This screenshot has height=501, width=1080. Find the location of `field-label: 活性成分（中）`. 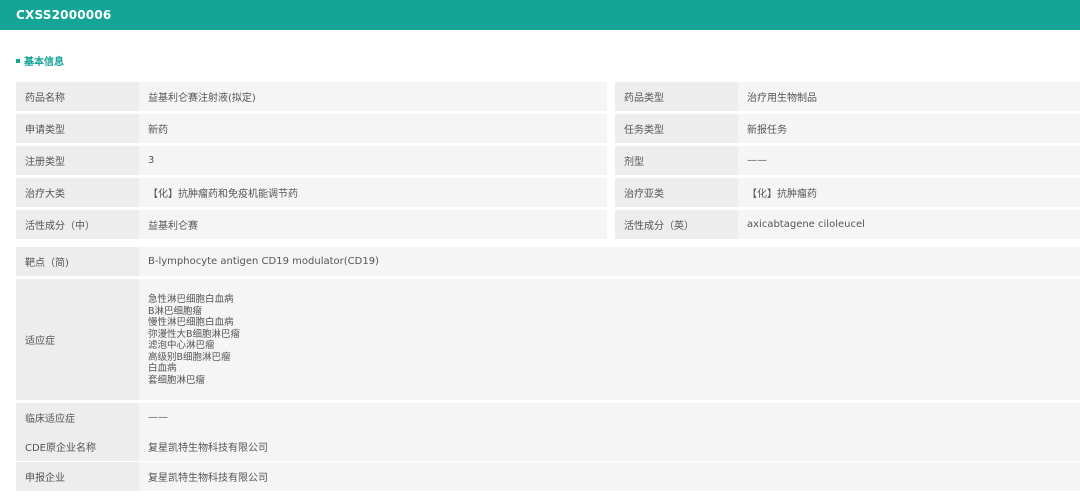

field-label: 活性成分（中） is located at coordinates (77, 224).